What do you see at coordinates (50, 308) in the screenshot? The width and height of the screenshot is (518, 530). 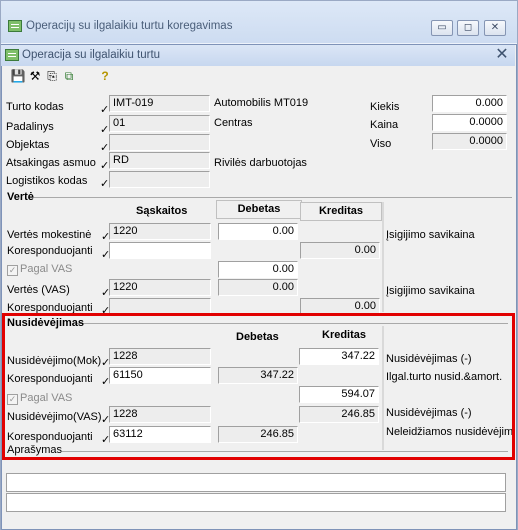 I see `verte-row4-label: Koresponduojanti` at bounding box center [50, 308].